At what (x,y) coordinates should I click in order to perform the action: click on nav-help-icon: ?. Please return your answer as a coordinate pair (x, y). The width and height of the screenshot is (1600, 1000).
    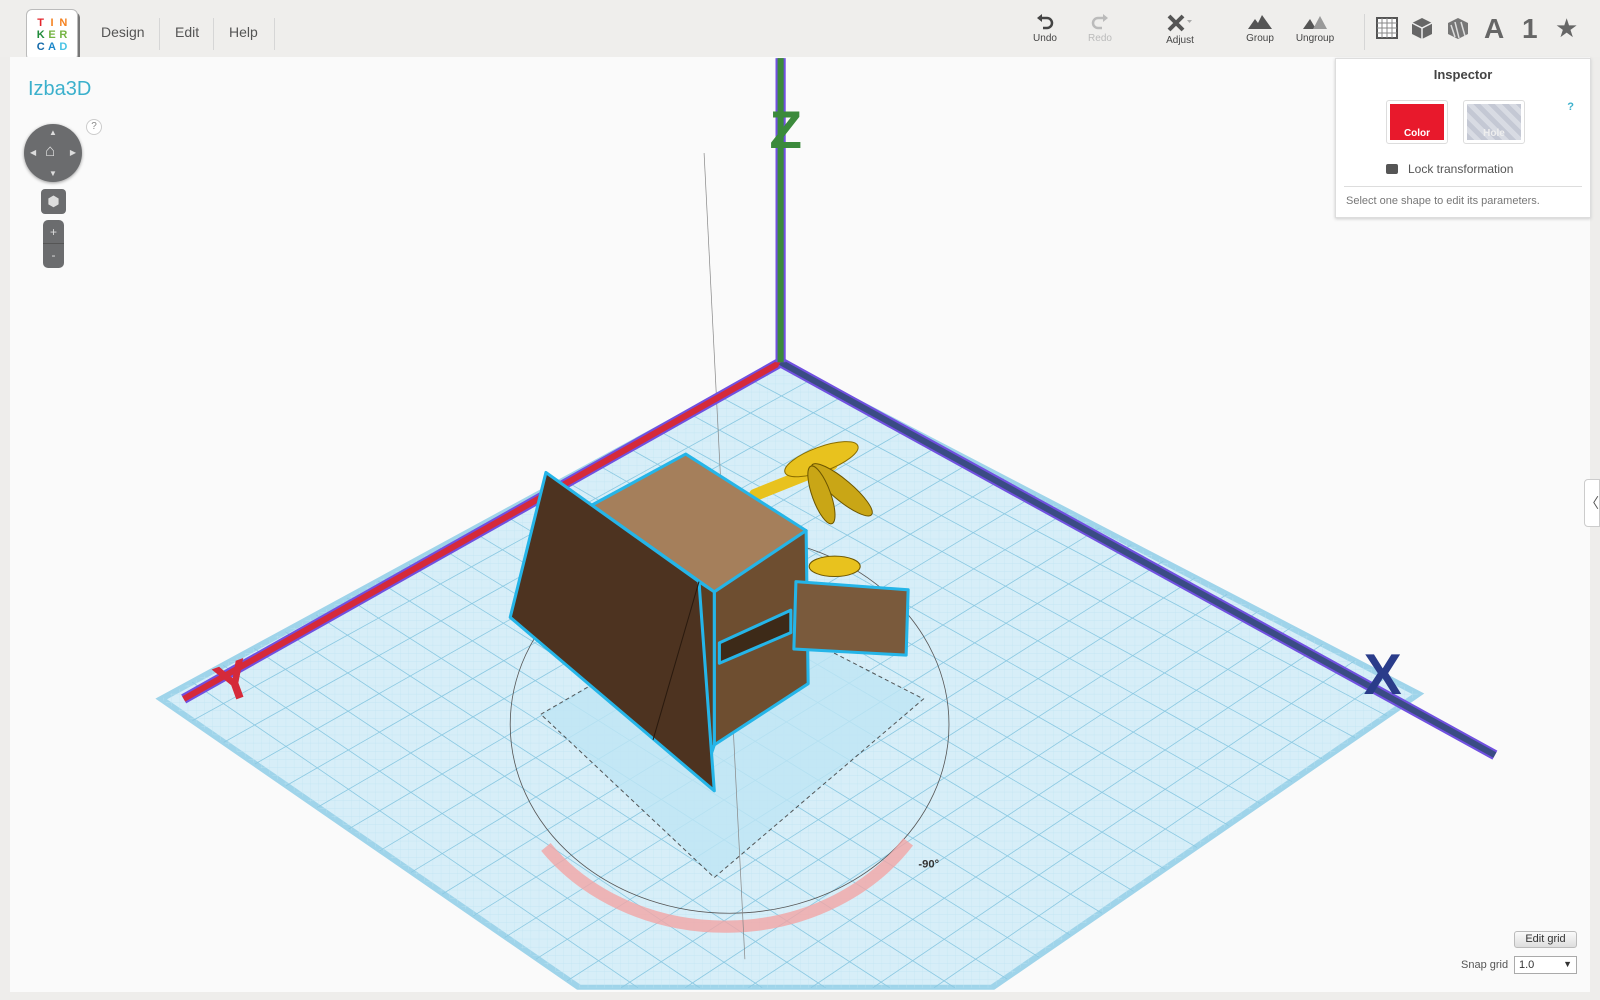
    Looking at the image, I should click on (94, 127).